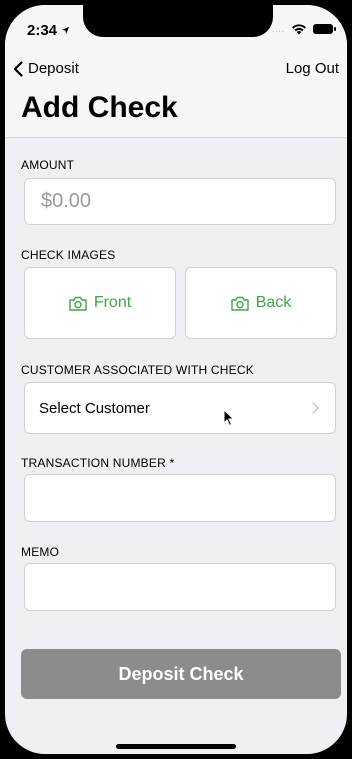 The width and height of the screenshot is (352, 759). What do you see at coordinates (273, 302) in the screenshot?
I see `back-label: Back` at bounding box center [273, 302].